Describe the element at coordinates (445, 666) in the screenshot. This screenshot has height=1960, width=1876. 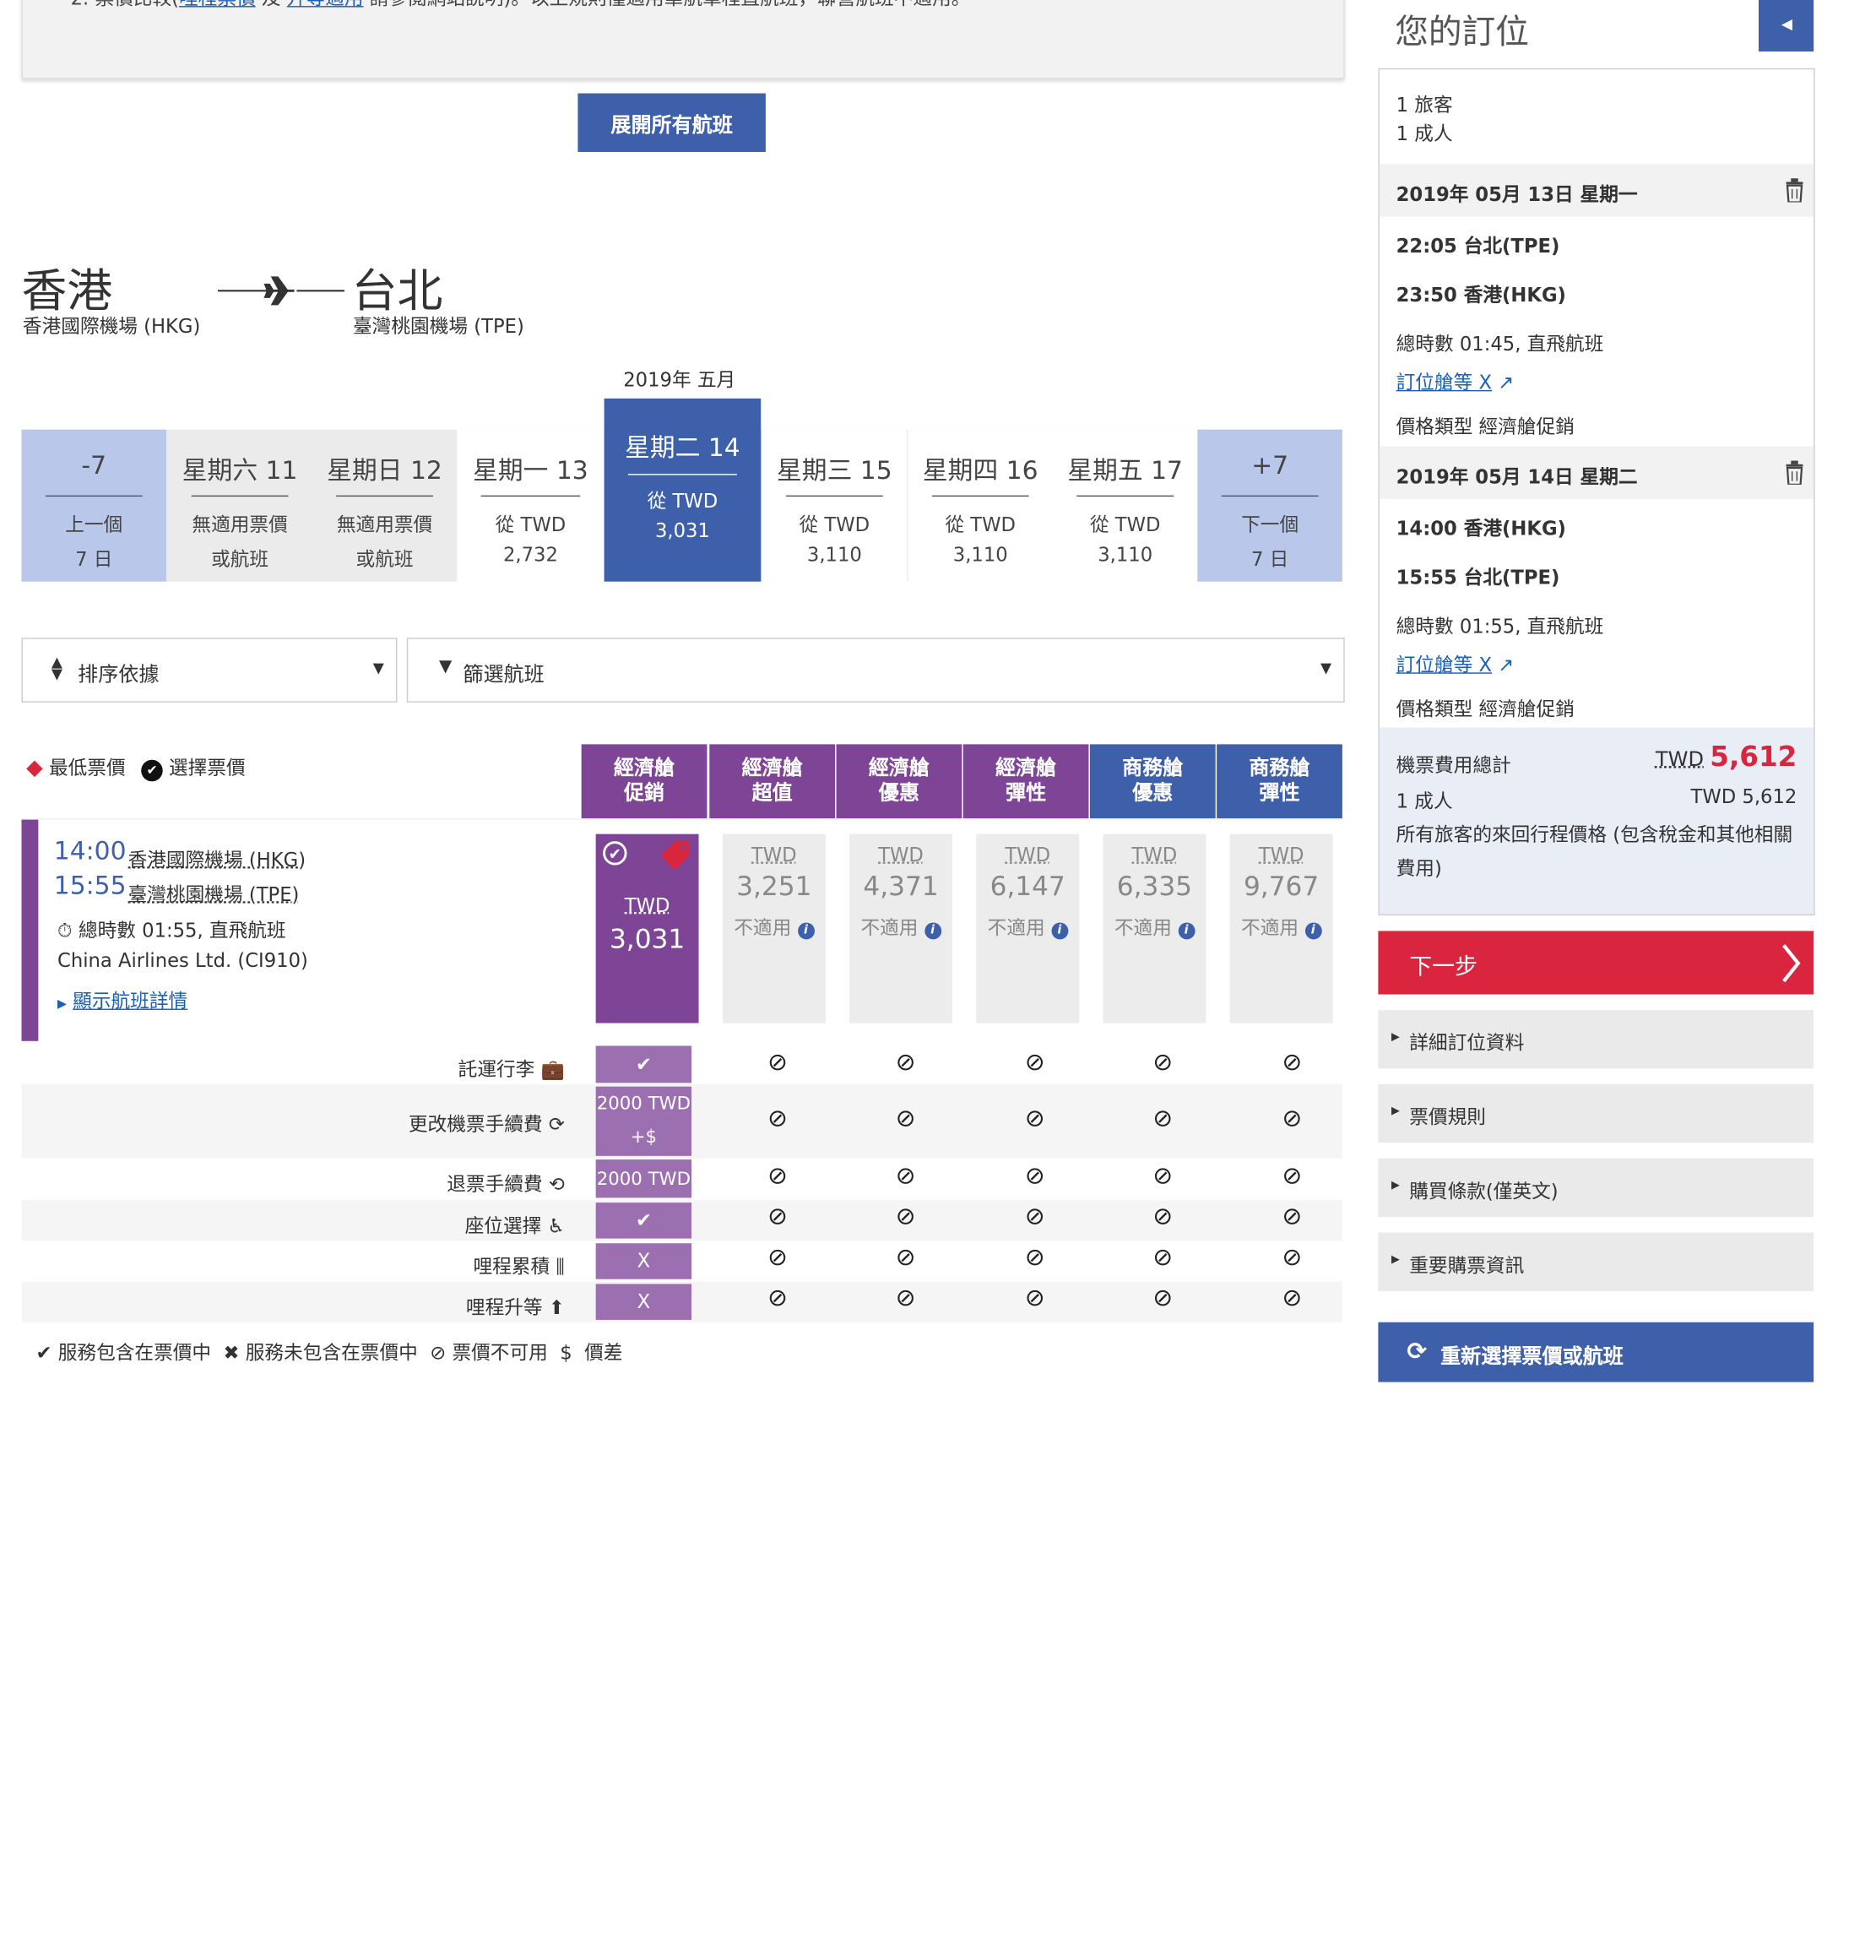
I see `filter-icon: ▼` at that location.